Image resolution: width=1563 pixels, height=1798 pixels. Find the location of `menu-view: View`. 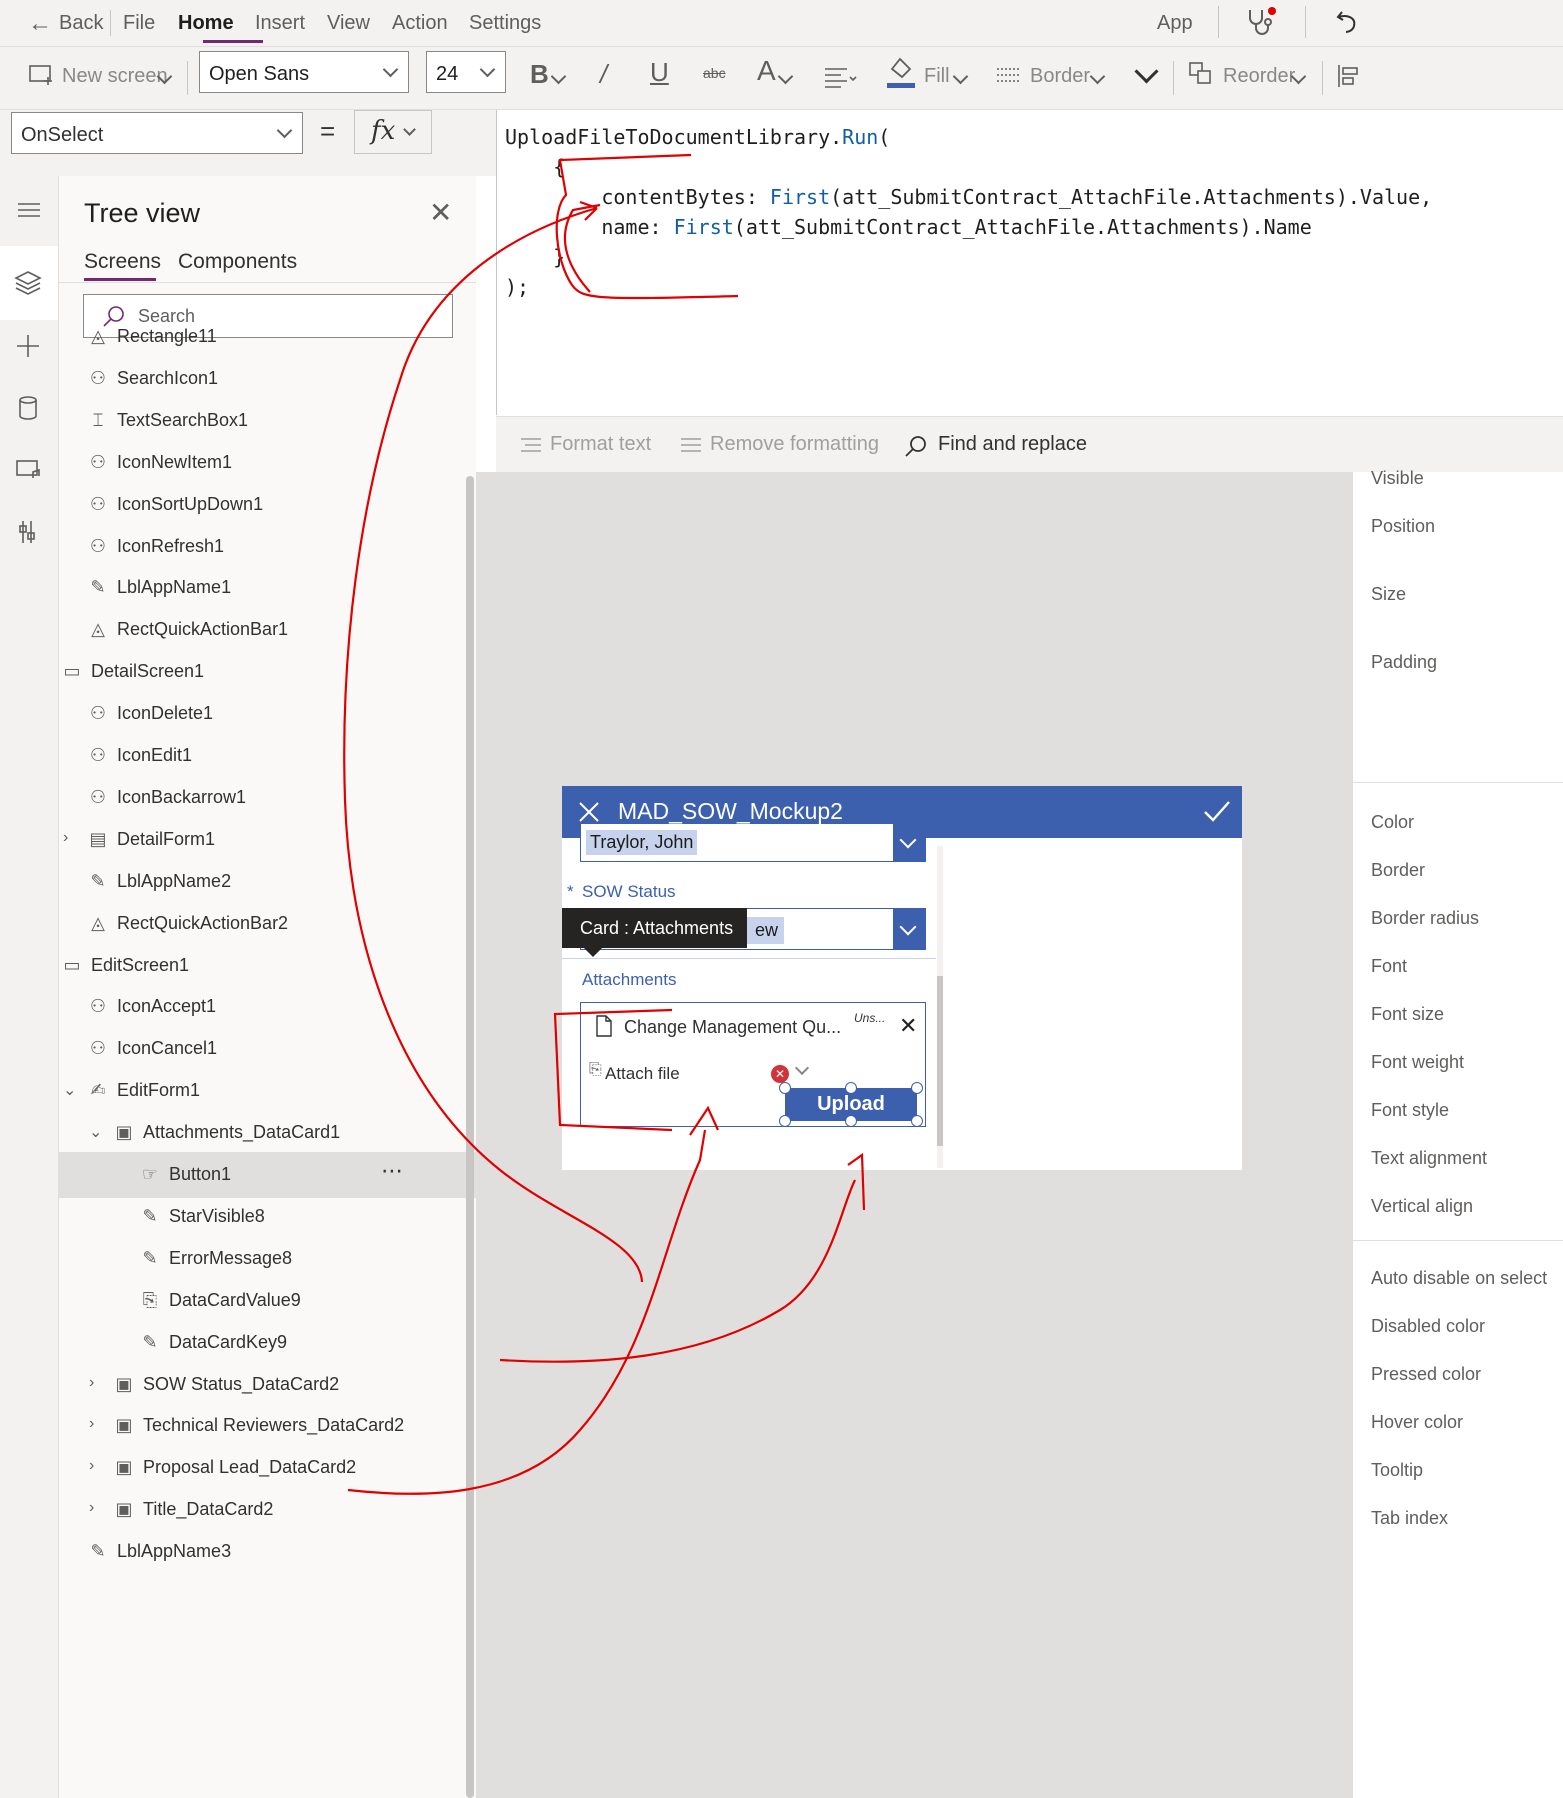

menu-view: View is located at coordinates (348, 23).